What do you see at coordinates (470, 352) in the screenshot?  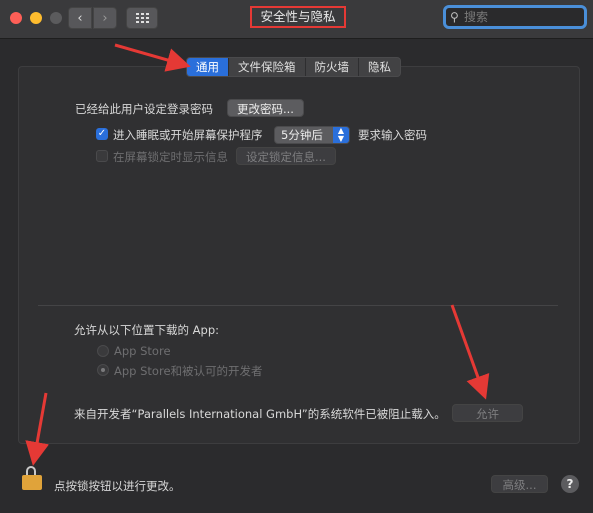 I see `arrow-to-allow-button` at bounding box center [470, 352].